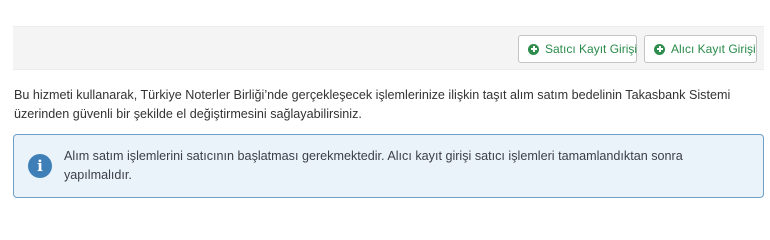 The height and width of the screenshot is (240, 770). Describe the element at coordinates (713, 49) in the screenshot. I see `buyer-registration-label: Alıcı Kayıt Girişi` at that location.